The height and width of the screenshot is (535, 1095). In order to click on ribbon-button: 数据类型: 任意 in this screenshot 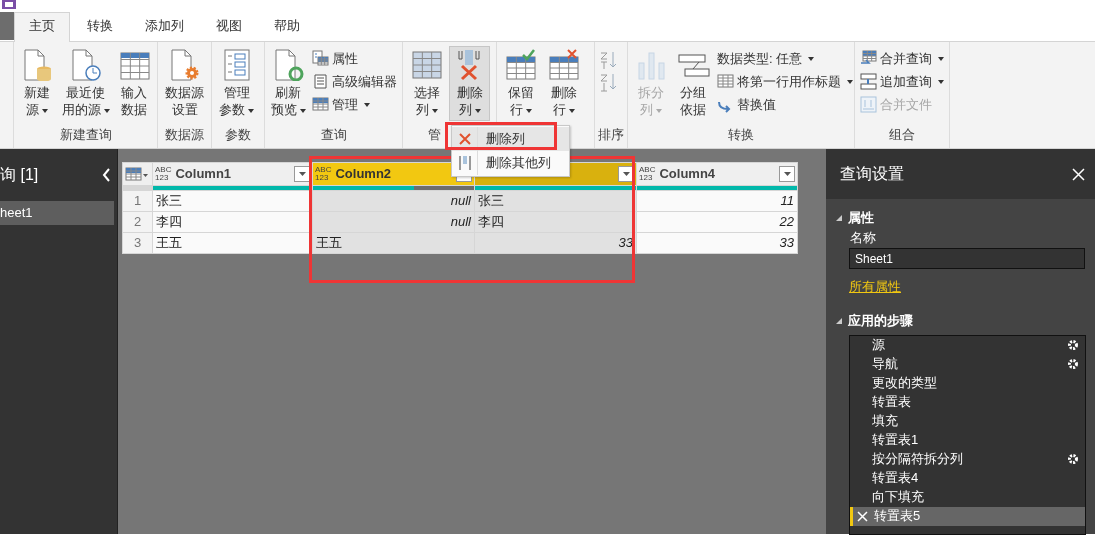, I will do `click(785, 58)`.